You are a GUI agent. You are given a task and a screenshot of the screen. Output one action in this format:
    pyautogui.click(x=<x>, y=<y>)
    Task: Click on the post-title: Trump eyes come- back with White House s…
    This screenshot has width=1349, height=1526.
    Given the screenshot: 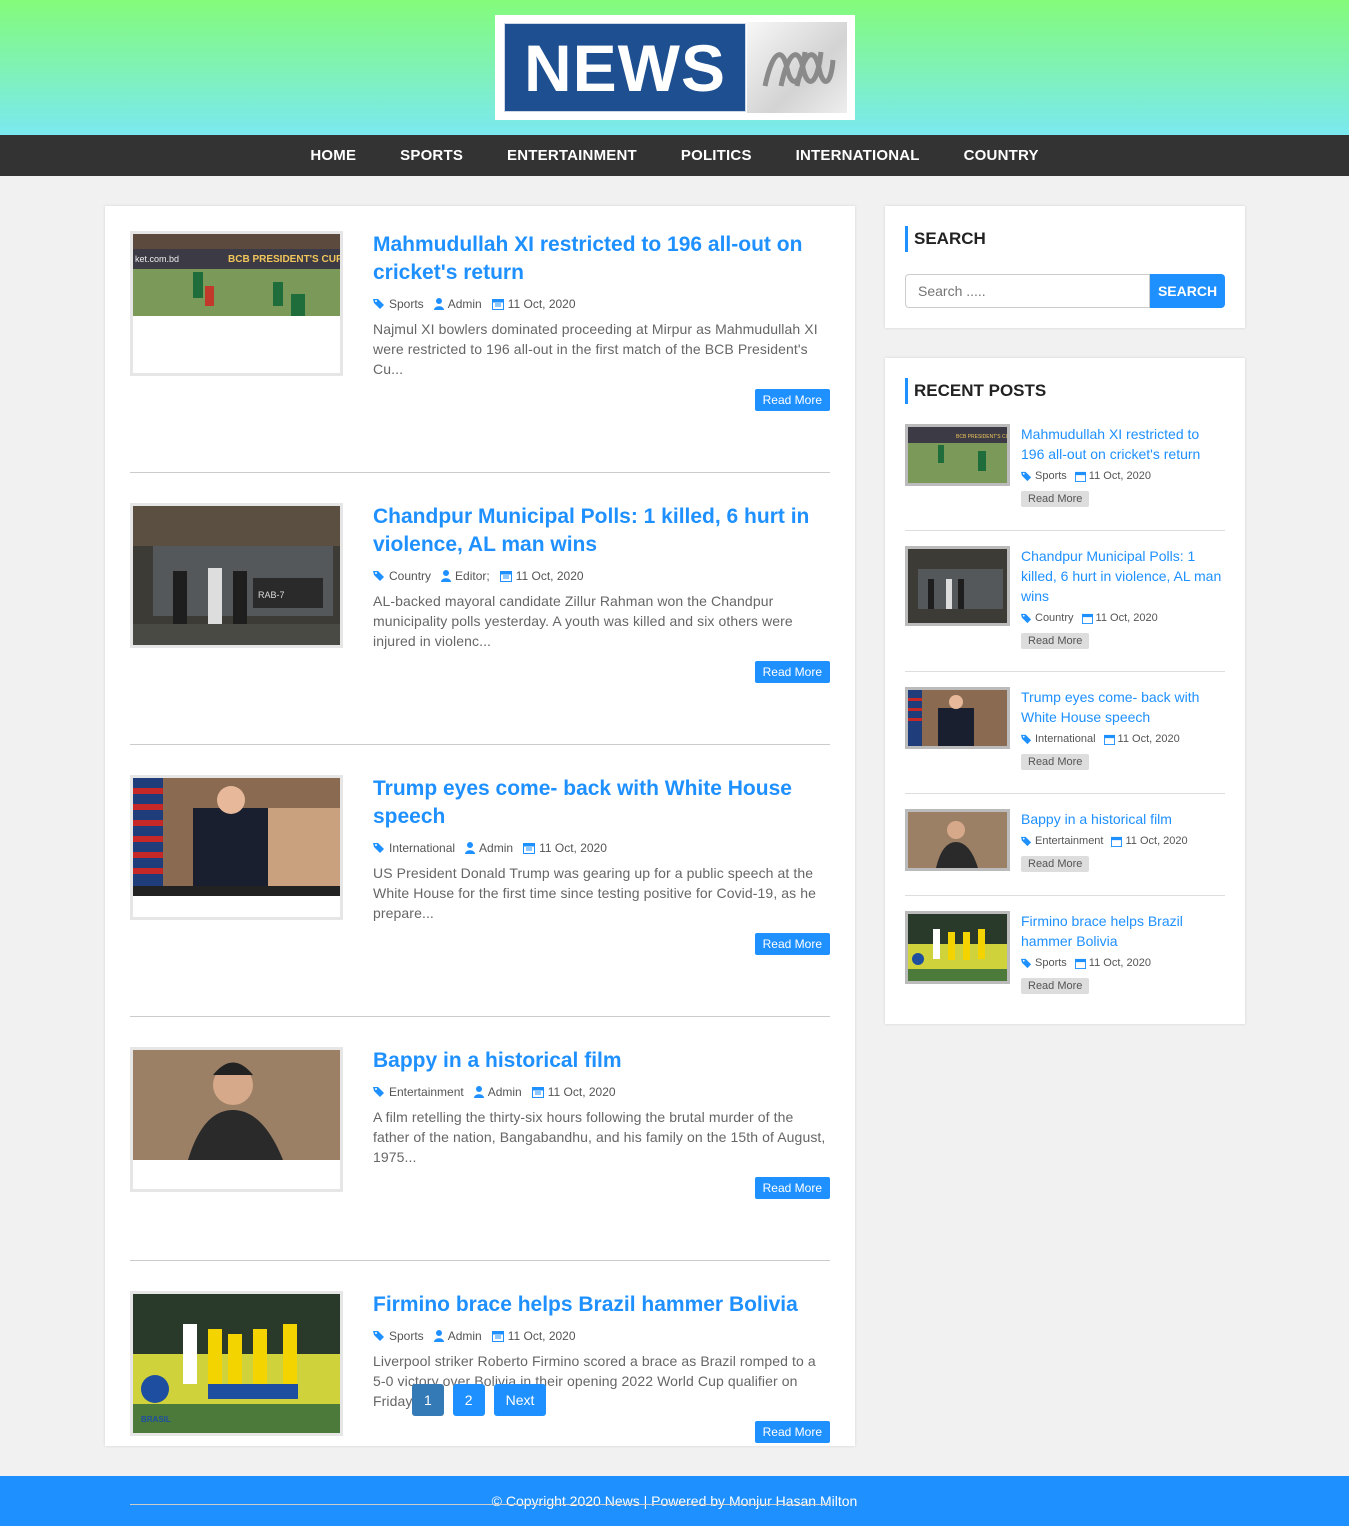 What is the action you would take?
    pyautogui.click(x=601, y=803)
    